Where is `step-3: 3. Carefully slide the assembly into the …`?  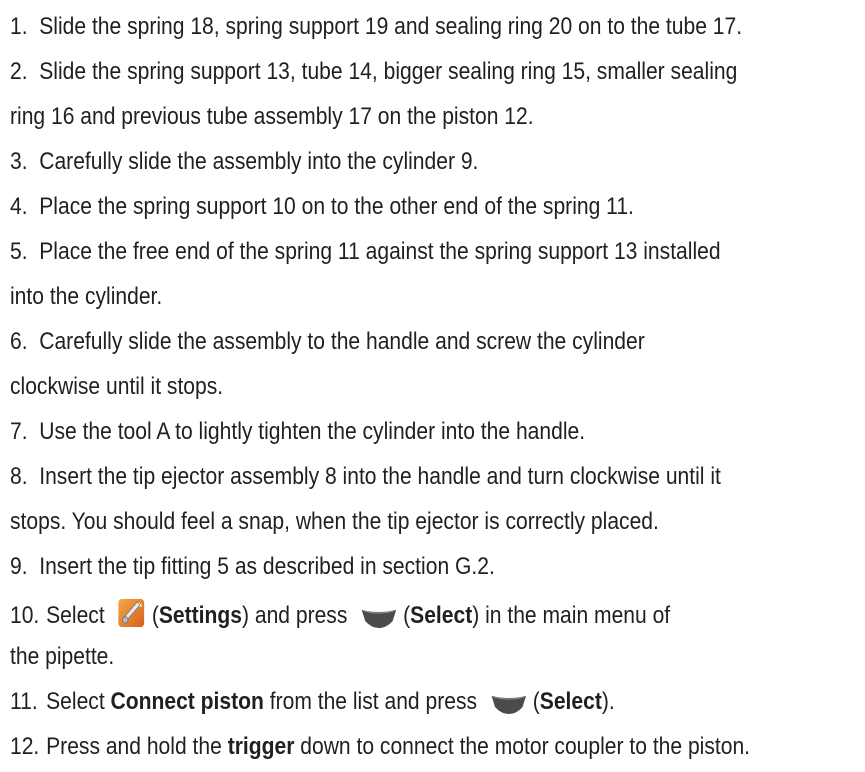
step-3: 3. Carefully slide the assembly into the … is located at coordinates (375, 162).